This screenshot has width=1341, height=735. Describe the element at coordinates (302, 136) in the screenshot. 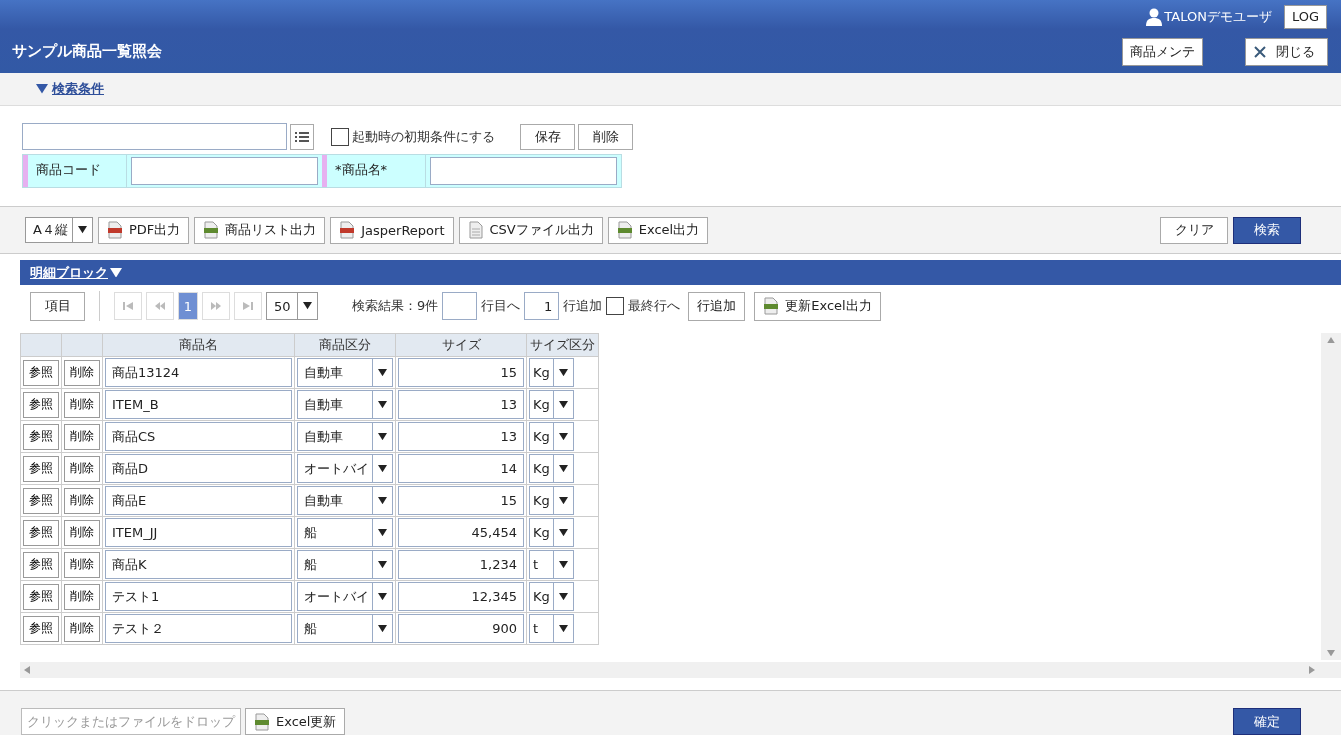

I see `list-button` at that location.